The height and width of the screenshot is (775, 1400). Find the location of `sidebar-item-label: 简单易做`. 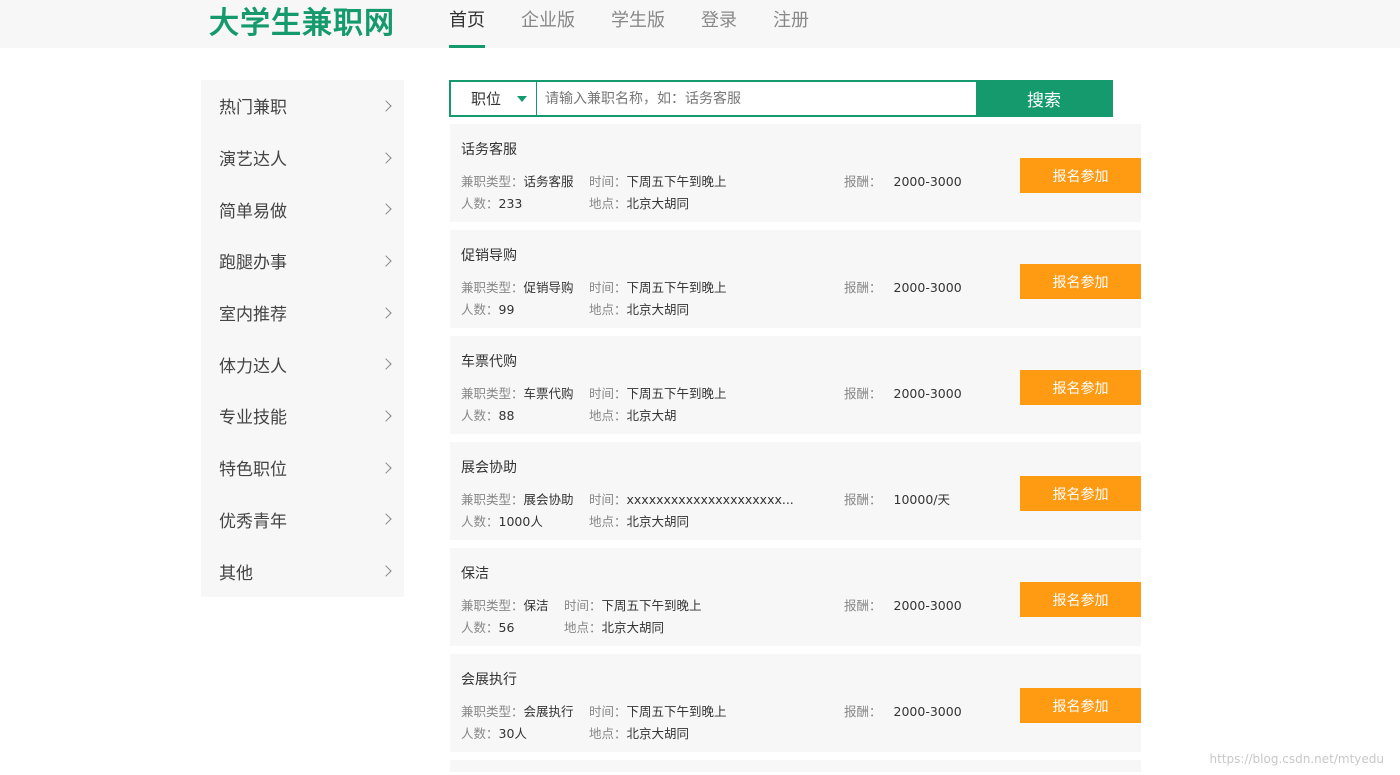

sidebar-item-label: 简单易做 is located at coordinates (253, 211).